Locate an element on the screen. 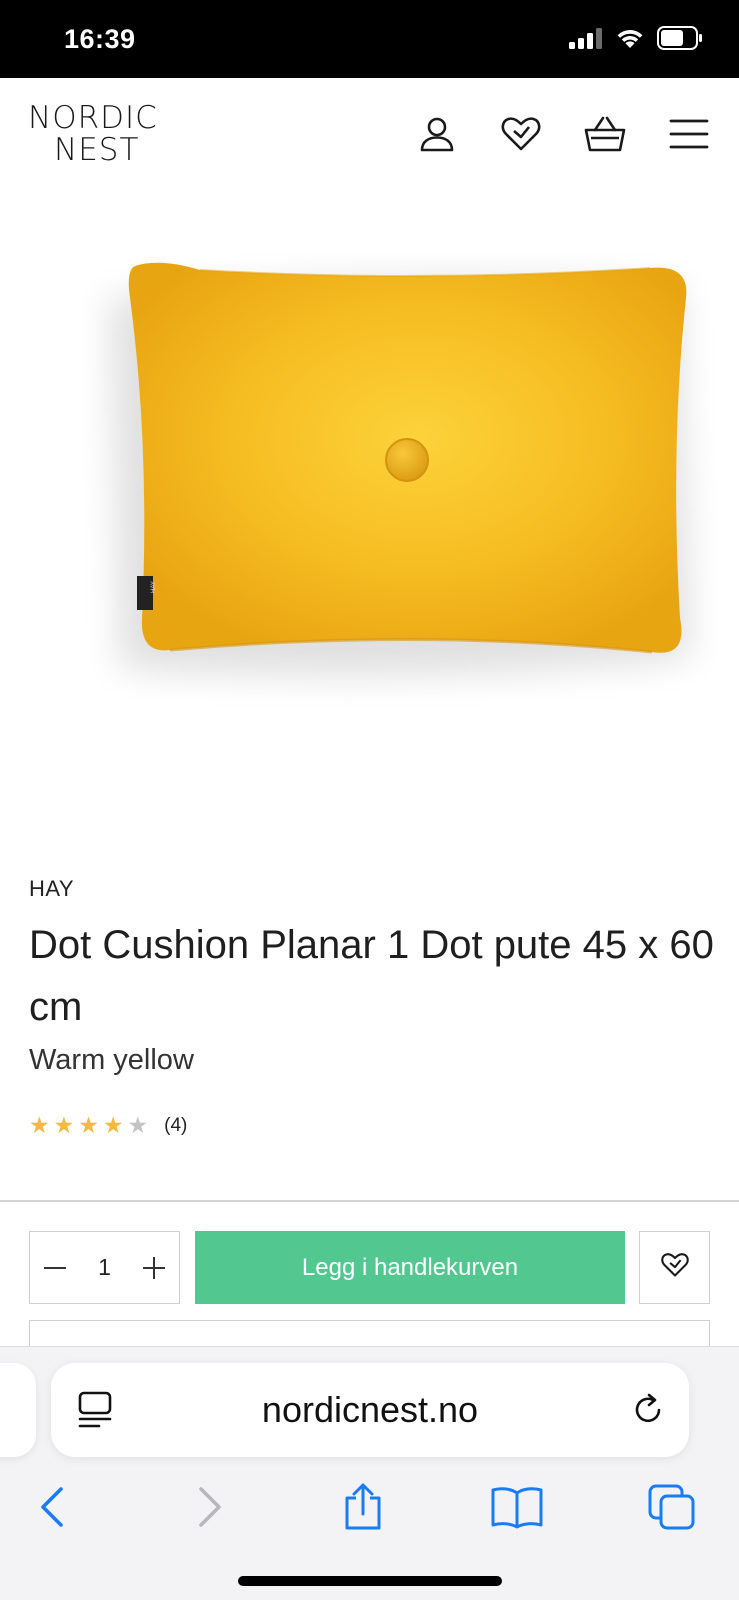 Image resolution: width=739 pixels, height=1600 pixels. page-menu-icon is located at coordinates (95, 1412).